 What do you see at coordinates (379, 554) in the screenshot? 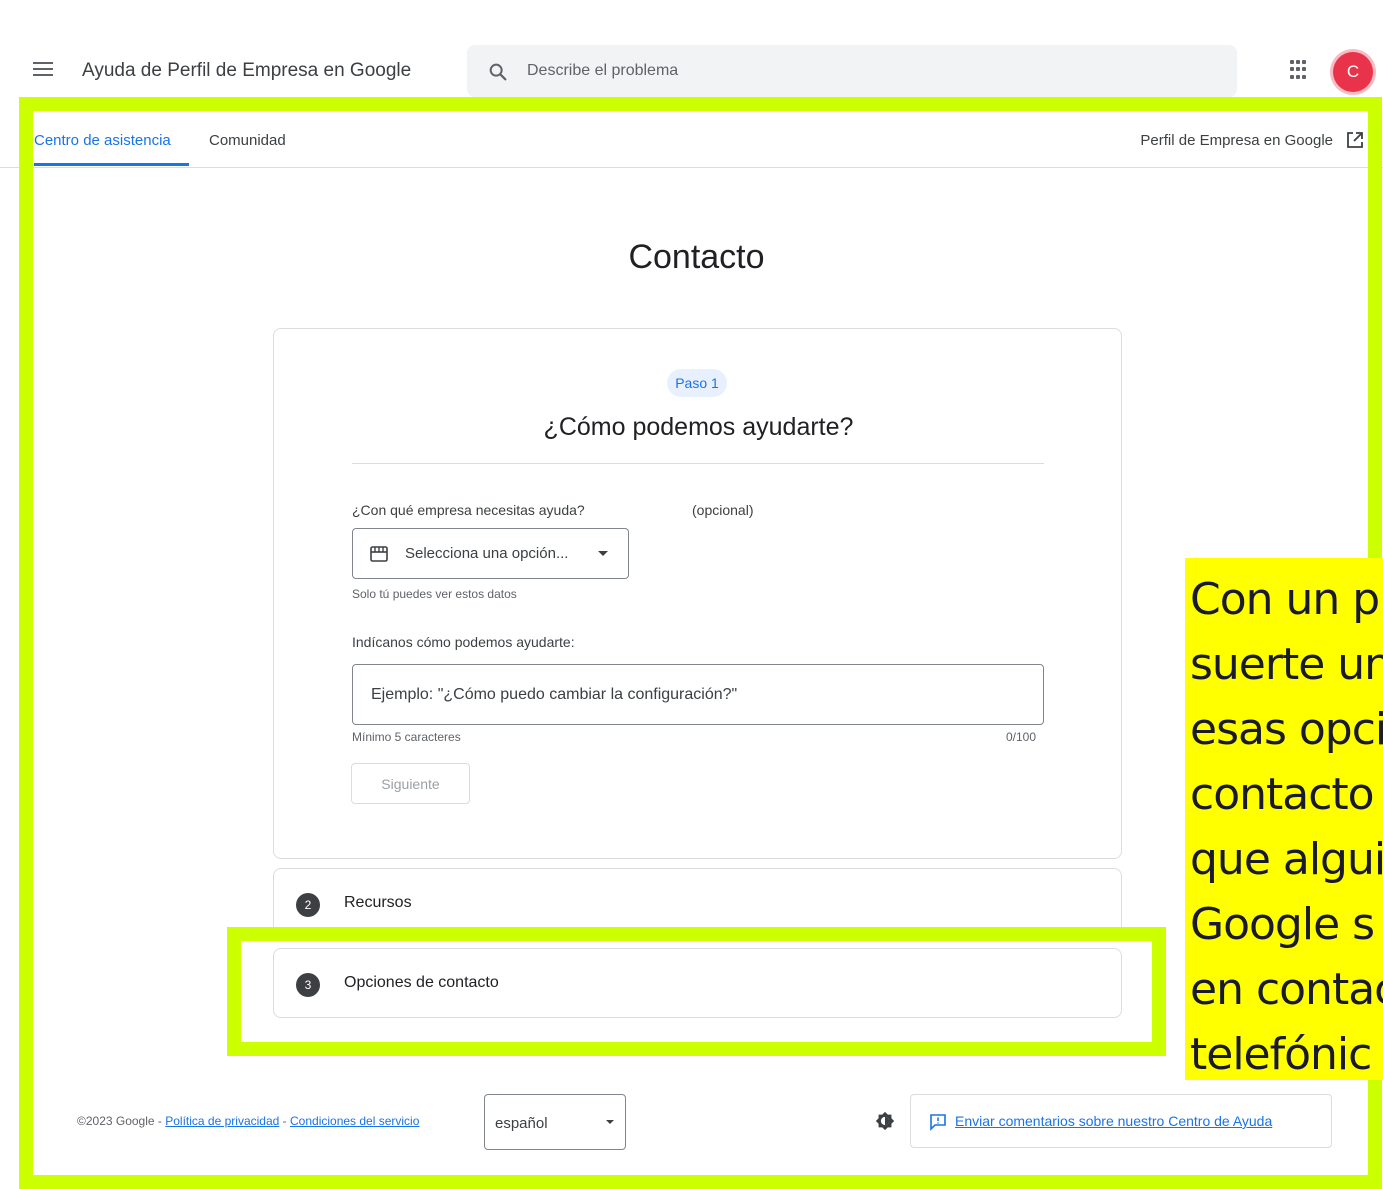
I see `store-icon` at bounding box center [379, 554].